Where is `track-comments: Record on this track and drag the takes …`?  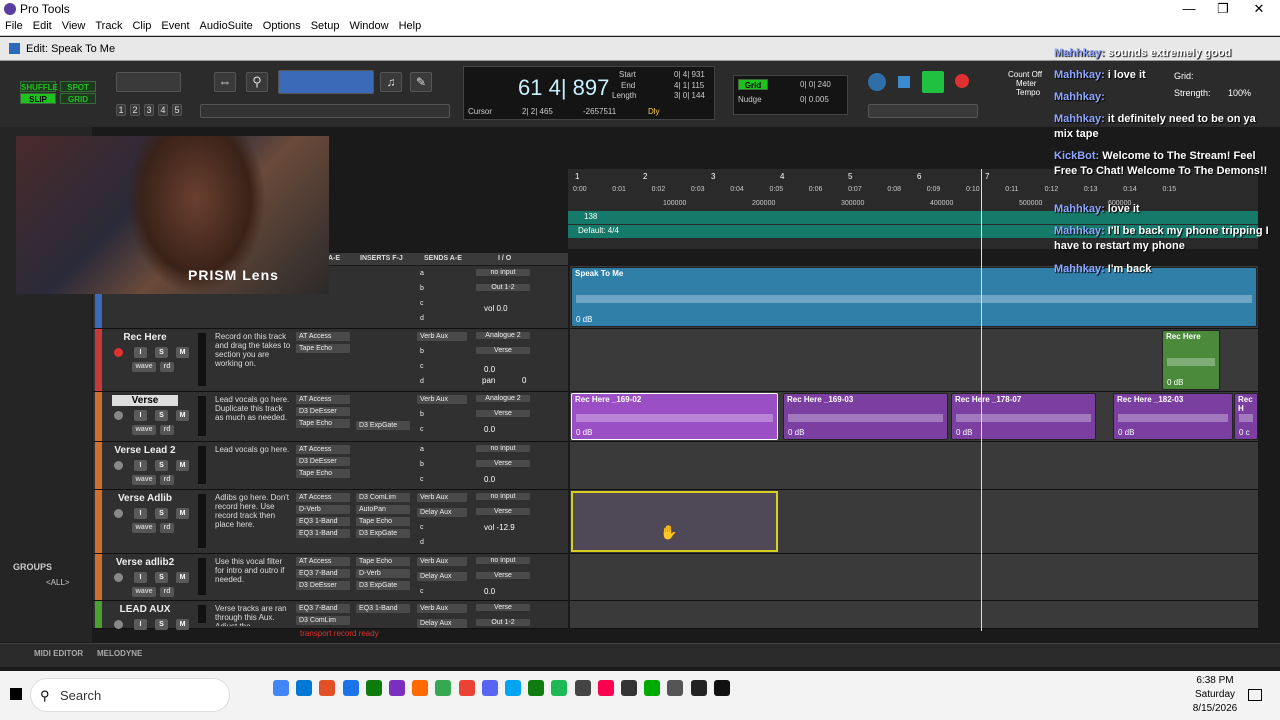 track-comments: Record on this track and drag the takes … is located at coordinates (254, 360).